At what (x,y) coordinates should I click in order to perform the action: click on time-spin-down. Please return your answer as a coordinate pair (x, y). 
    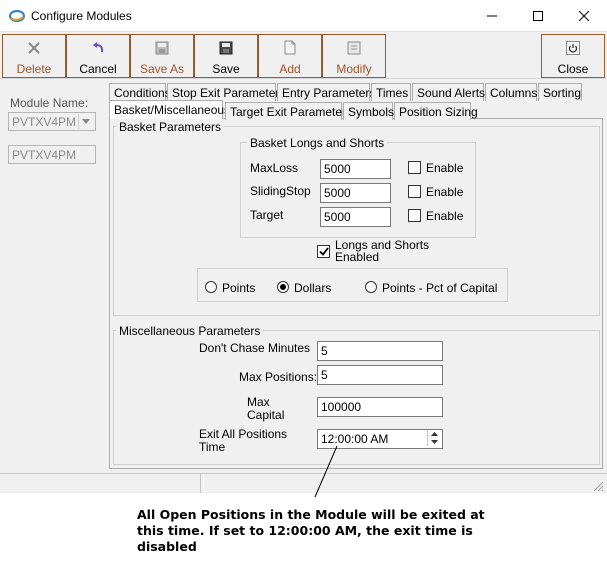
    Looking at the image, I should click on (434, 442).